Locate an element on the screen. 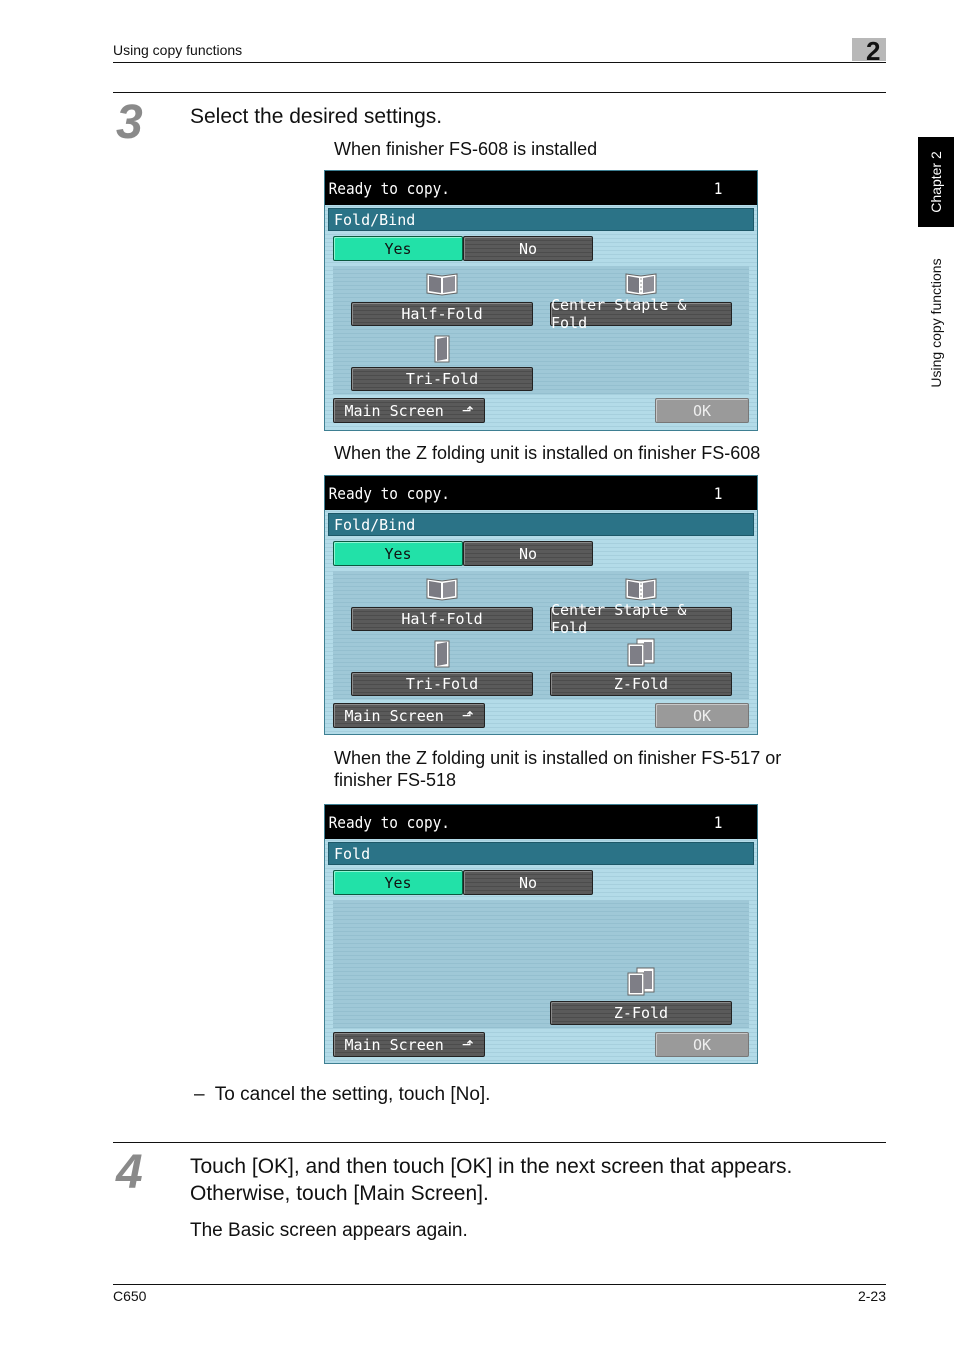 This screenshot has width=954, height=1350. screen-1-caption: When finisher FS-608 is installed is located at coordinates (466, 149).